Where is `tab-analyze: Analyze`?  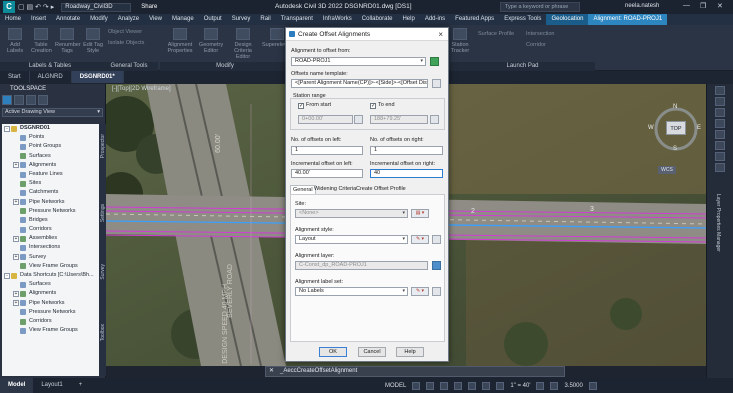 tab-analyze: Analyze is located at coordinates (128, 19).